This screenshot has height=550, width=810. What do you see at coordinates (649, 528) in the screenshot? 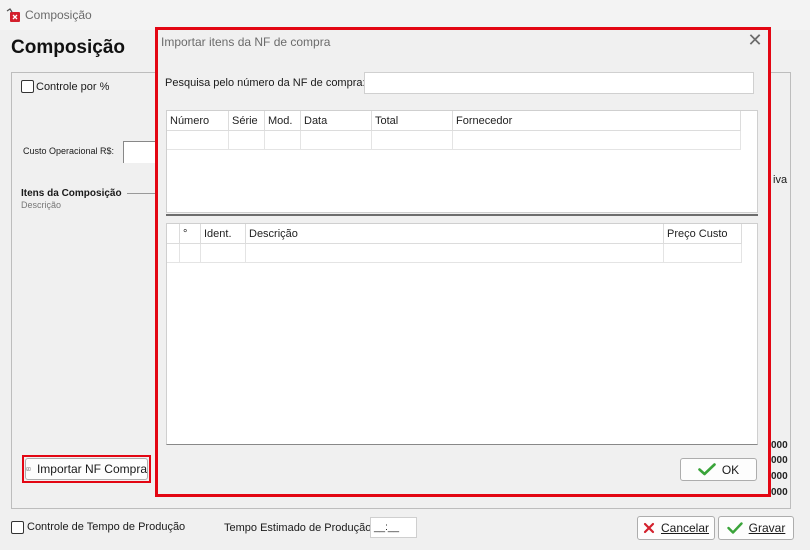
I see `cancel-x-icon` at bounding box center [649, 528].